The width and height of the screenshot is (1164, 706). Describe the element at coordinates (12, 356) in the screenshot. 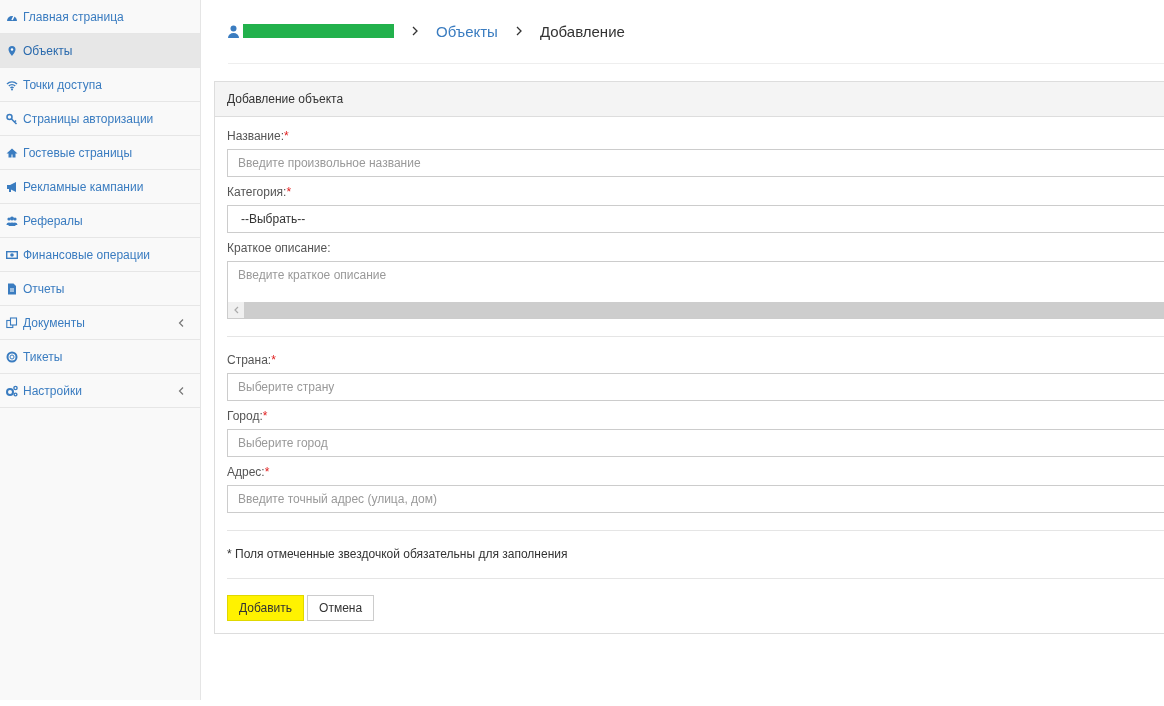

I see `lifebuoy-icon` at that location.